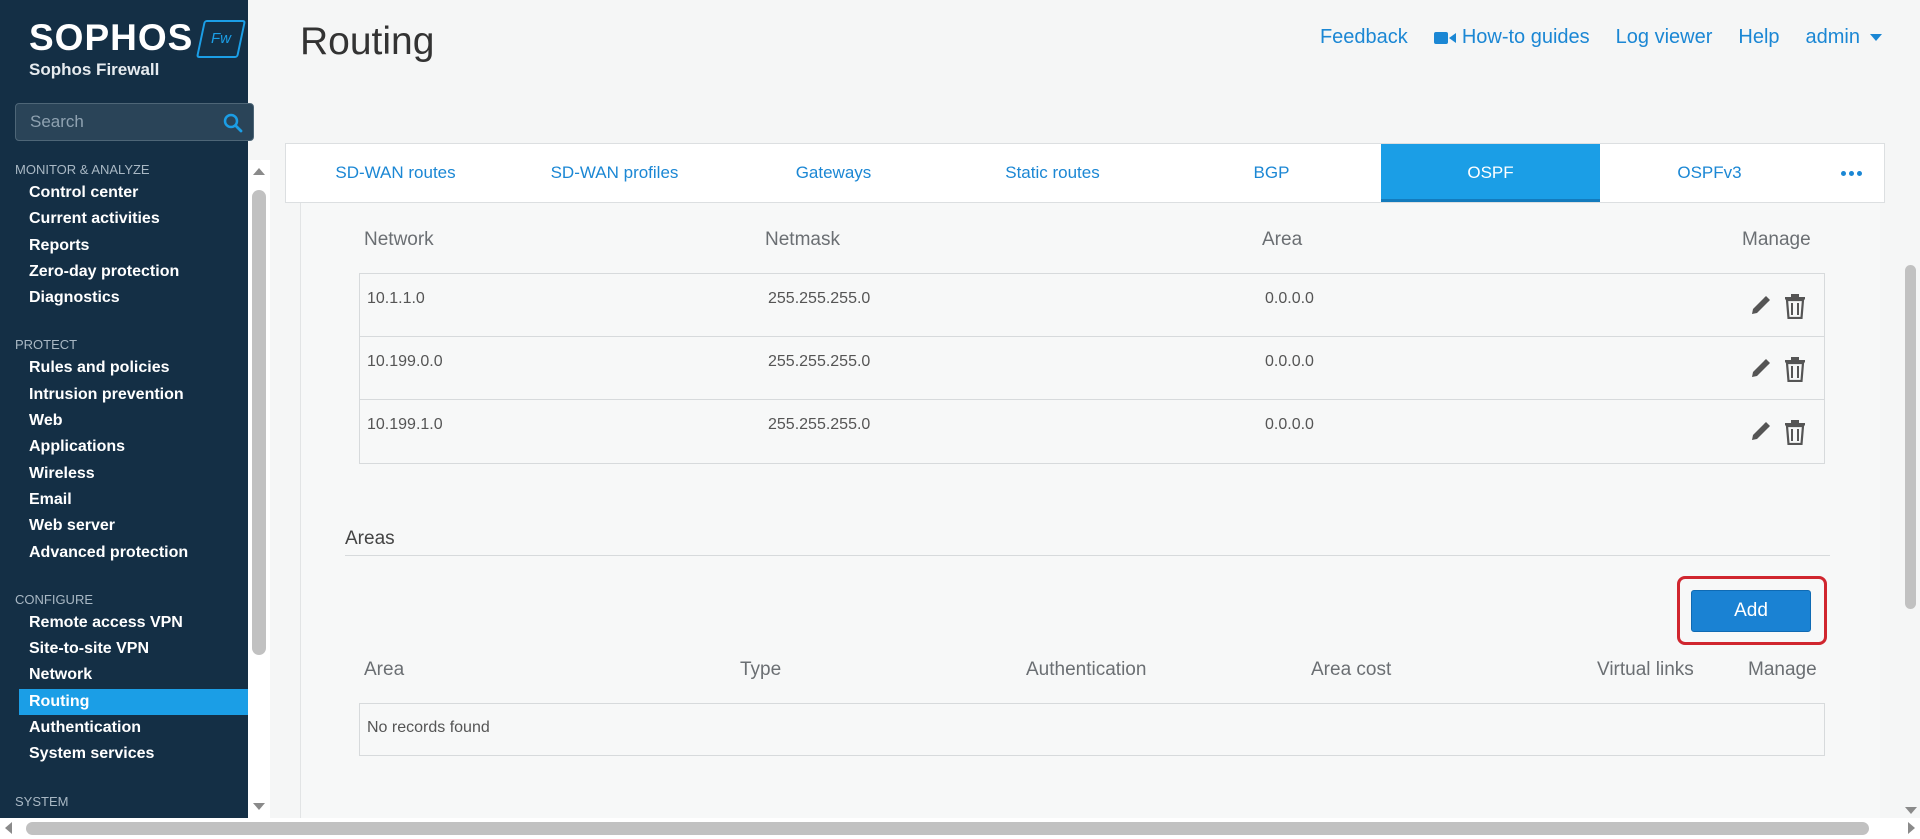 The image size is (1920, 839). I want to click on horizontal-scrollbar, so click(960, 828).